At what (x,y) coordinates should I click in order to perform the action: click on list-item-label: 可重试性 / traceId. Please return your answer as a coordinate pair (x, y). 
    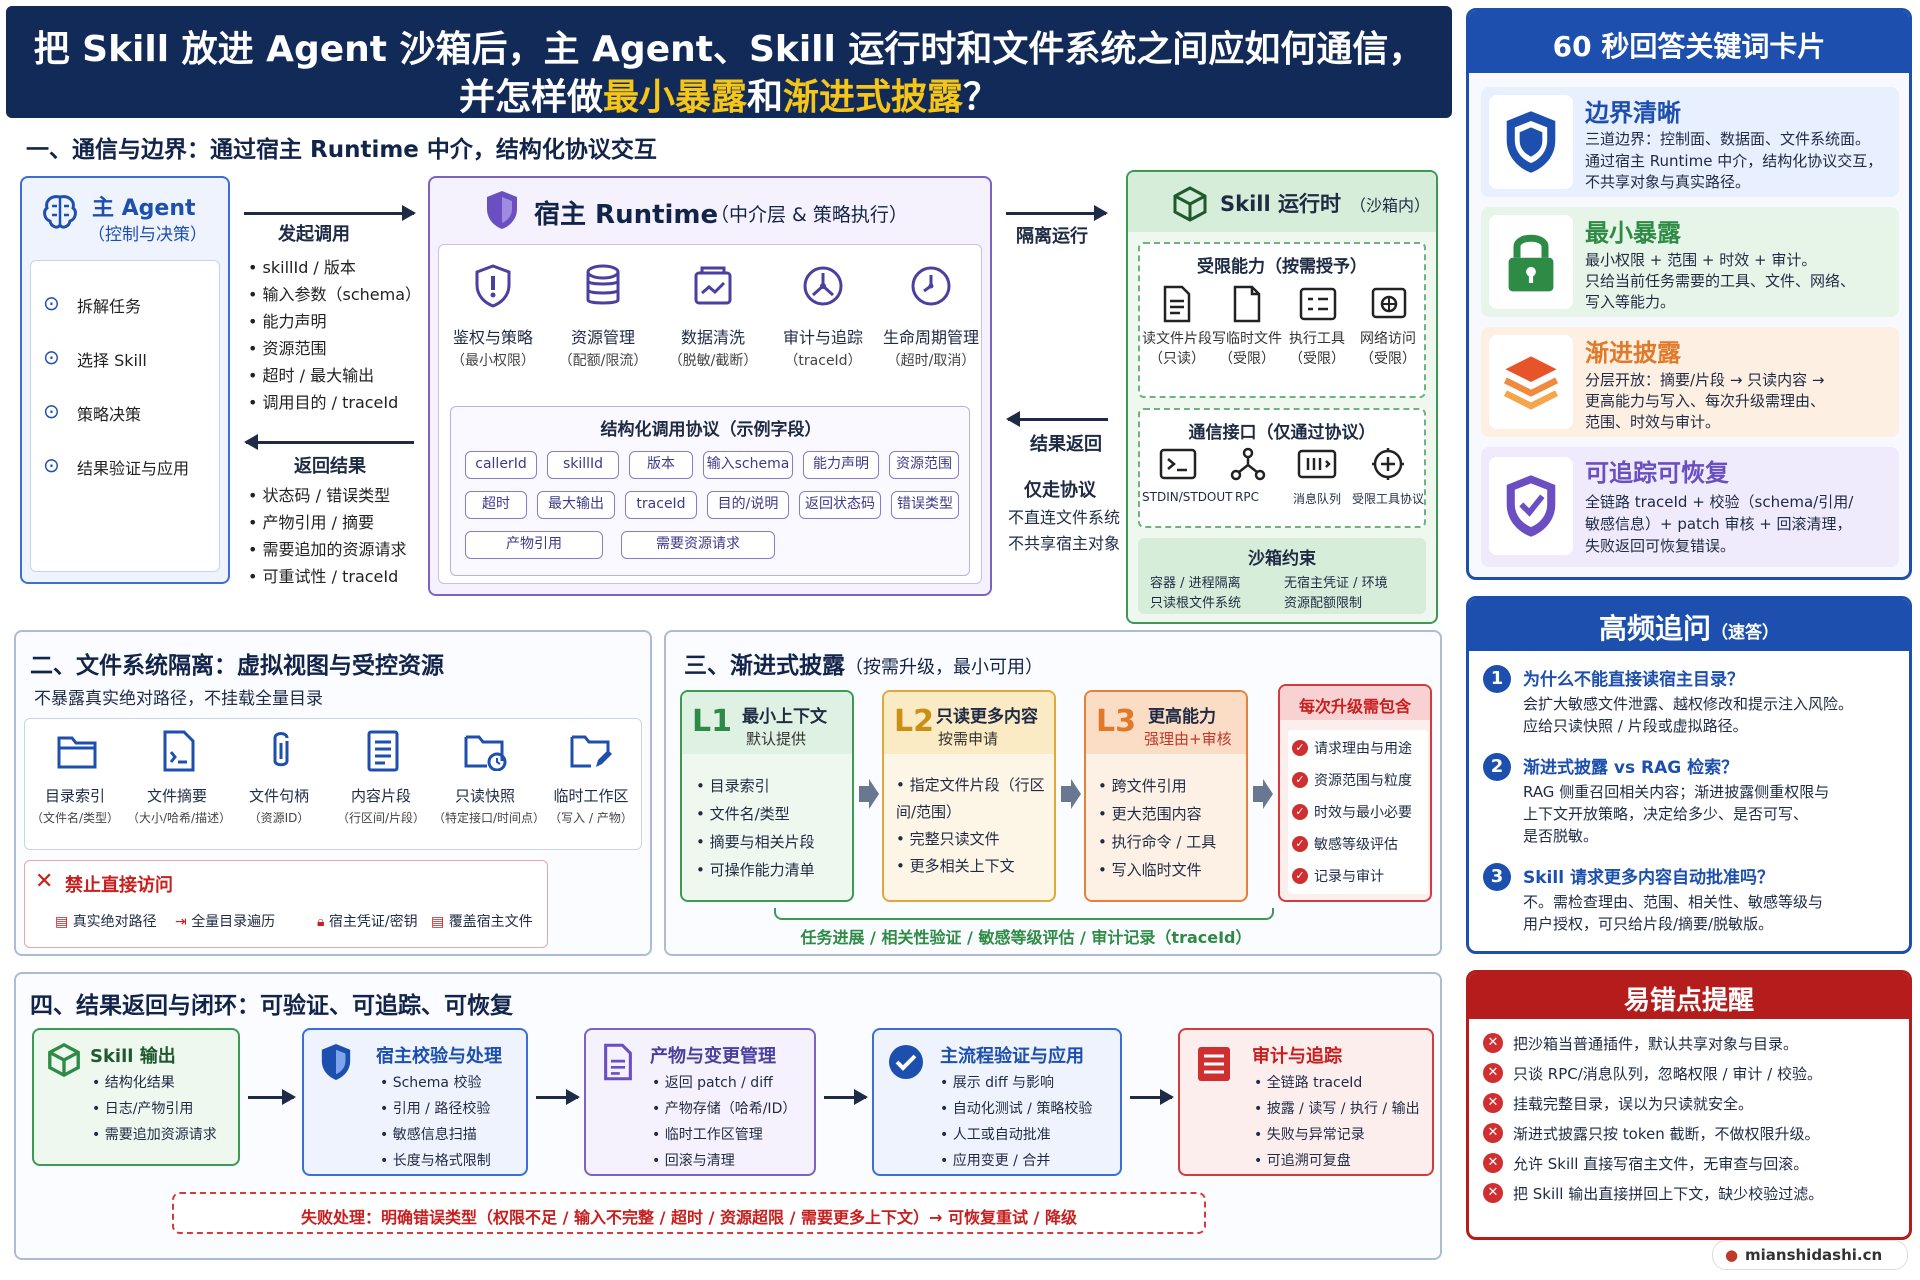
    Looking at the image, I should click on (330, 576).